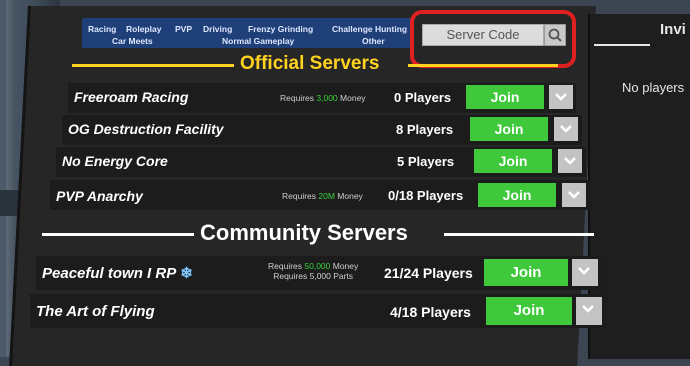 The image size is (690, 366). I want to click on tag-roleplay: Roleplay, so click(143, 29).